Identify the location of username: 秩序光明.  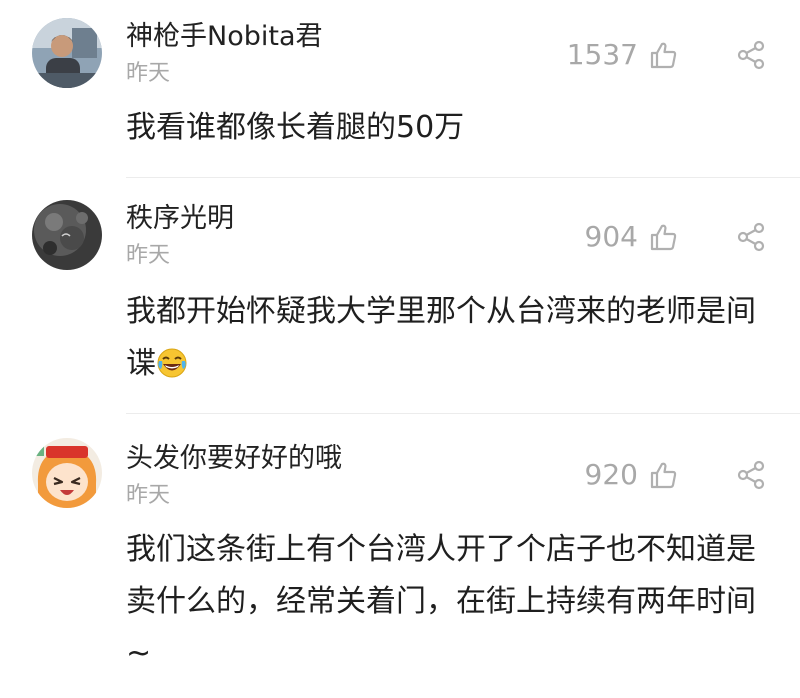
(180, 219).